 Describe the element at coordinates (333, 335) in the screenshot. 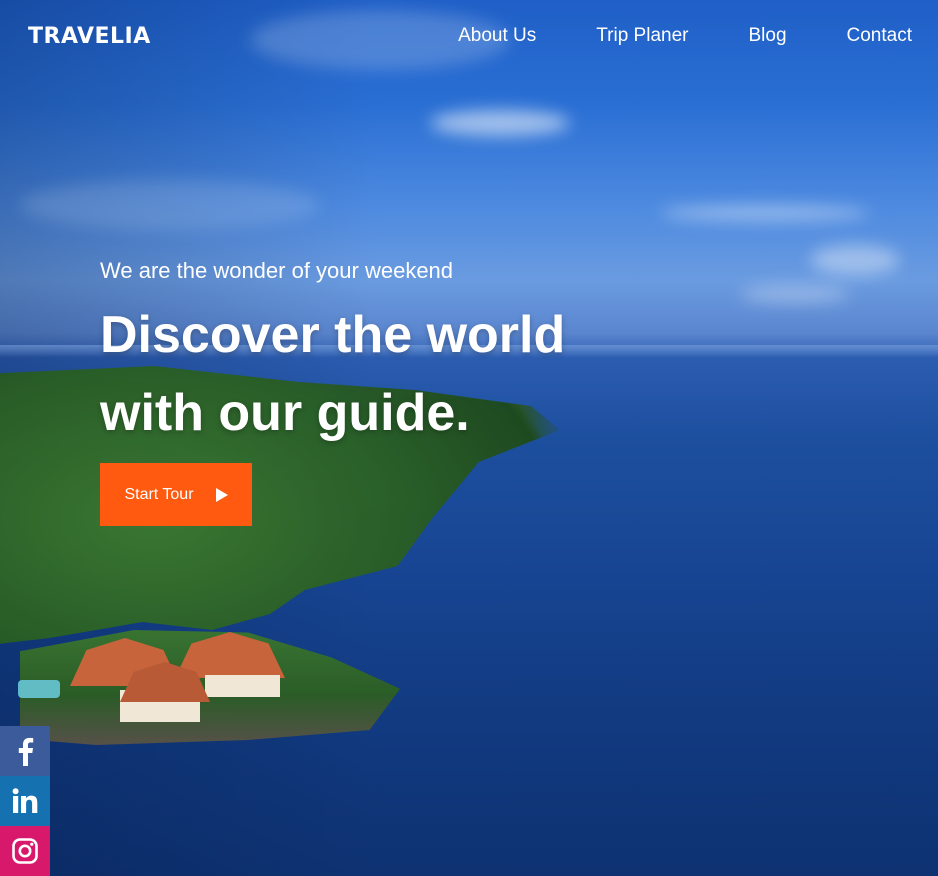

I see `hero-headline-line-1: Discover the world` at that location.